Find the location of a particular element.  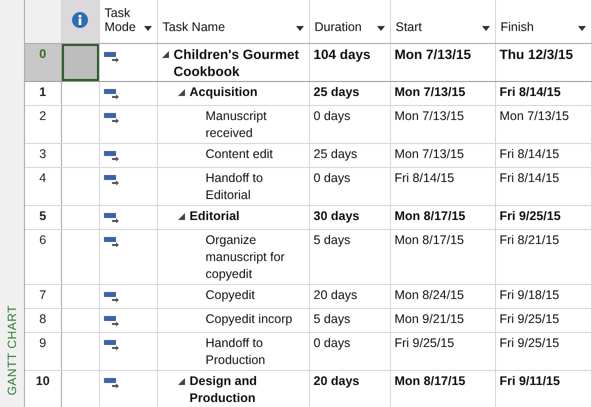

column-header: Task Mode is located at coordinates (128, 22).